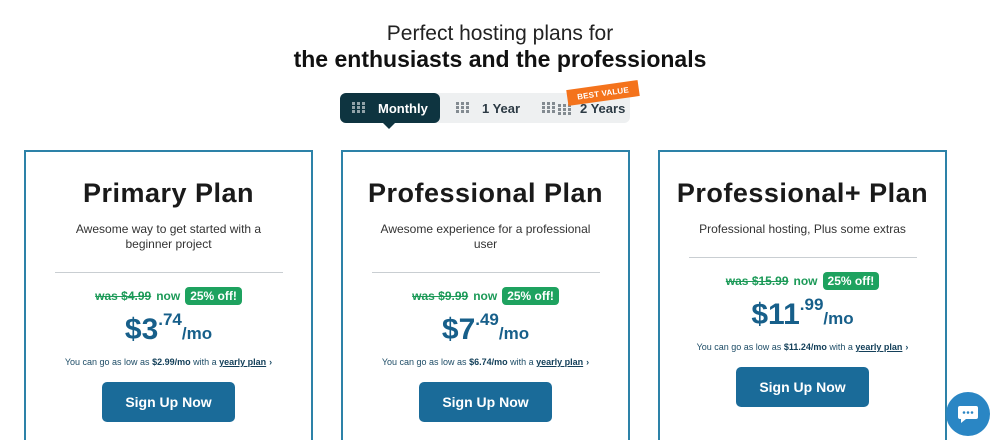  What do you see at coordinates (170, 319) in the screenshot?
I see `price-cents: .74` at bounding box center [170, 319].